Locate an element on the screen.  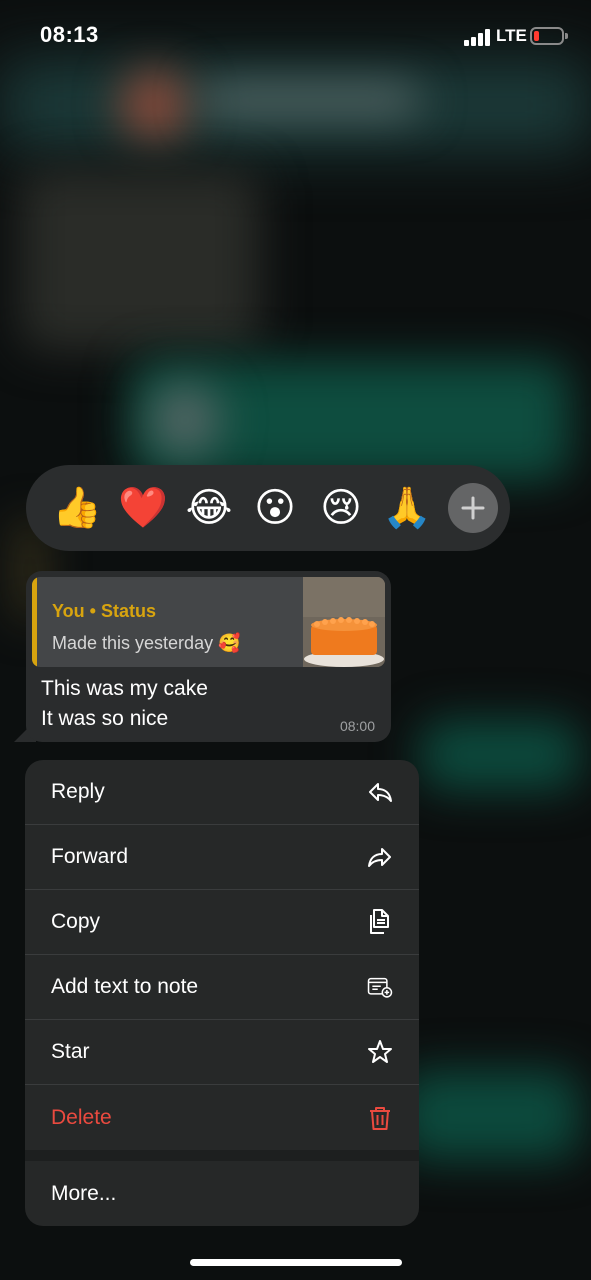
status-time: 08:13 is located at coordinates (69, 34).